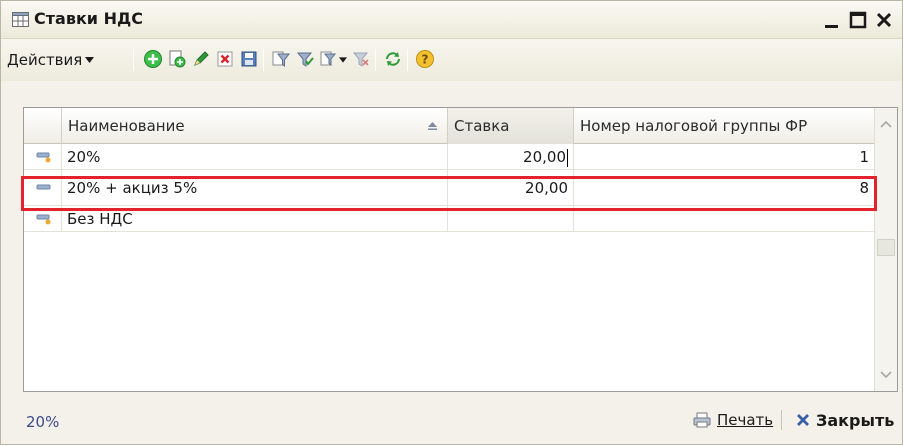 Image resolution: width=903 pixels, height=446 pixels. Describe the element at coordinates (745, 420) in the screenshot. I see `print-label: Печать` at that location.